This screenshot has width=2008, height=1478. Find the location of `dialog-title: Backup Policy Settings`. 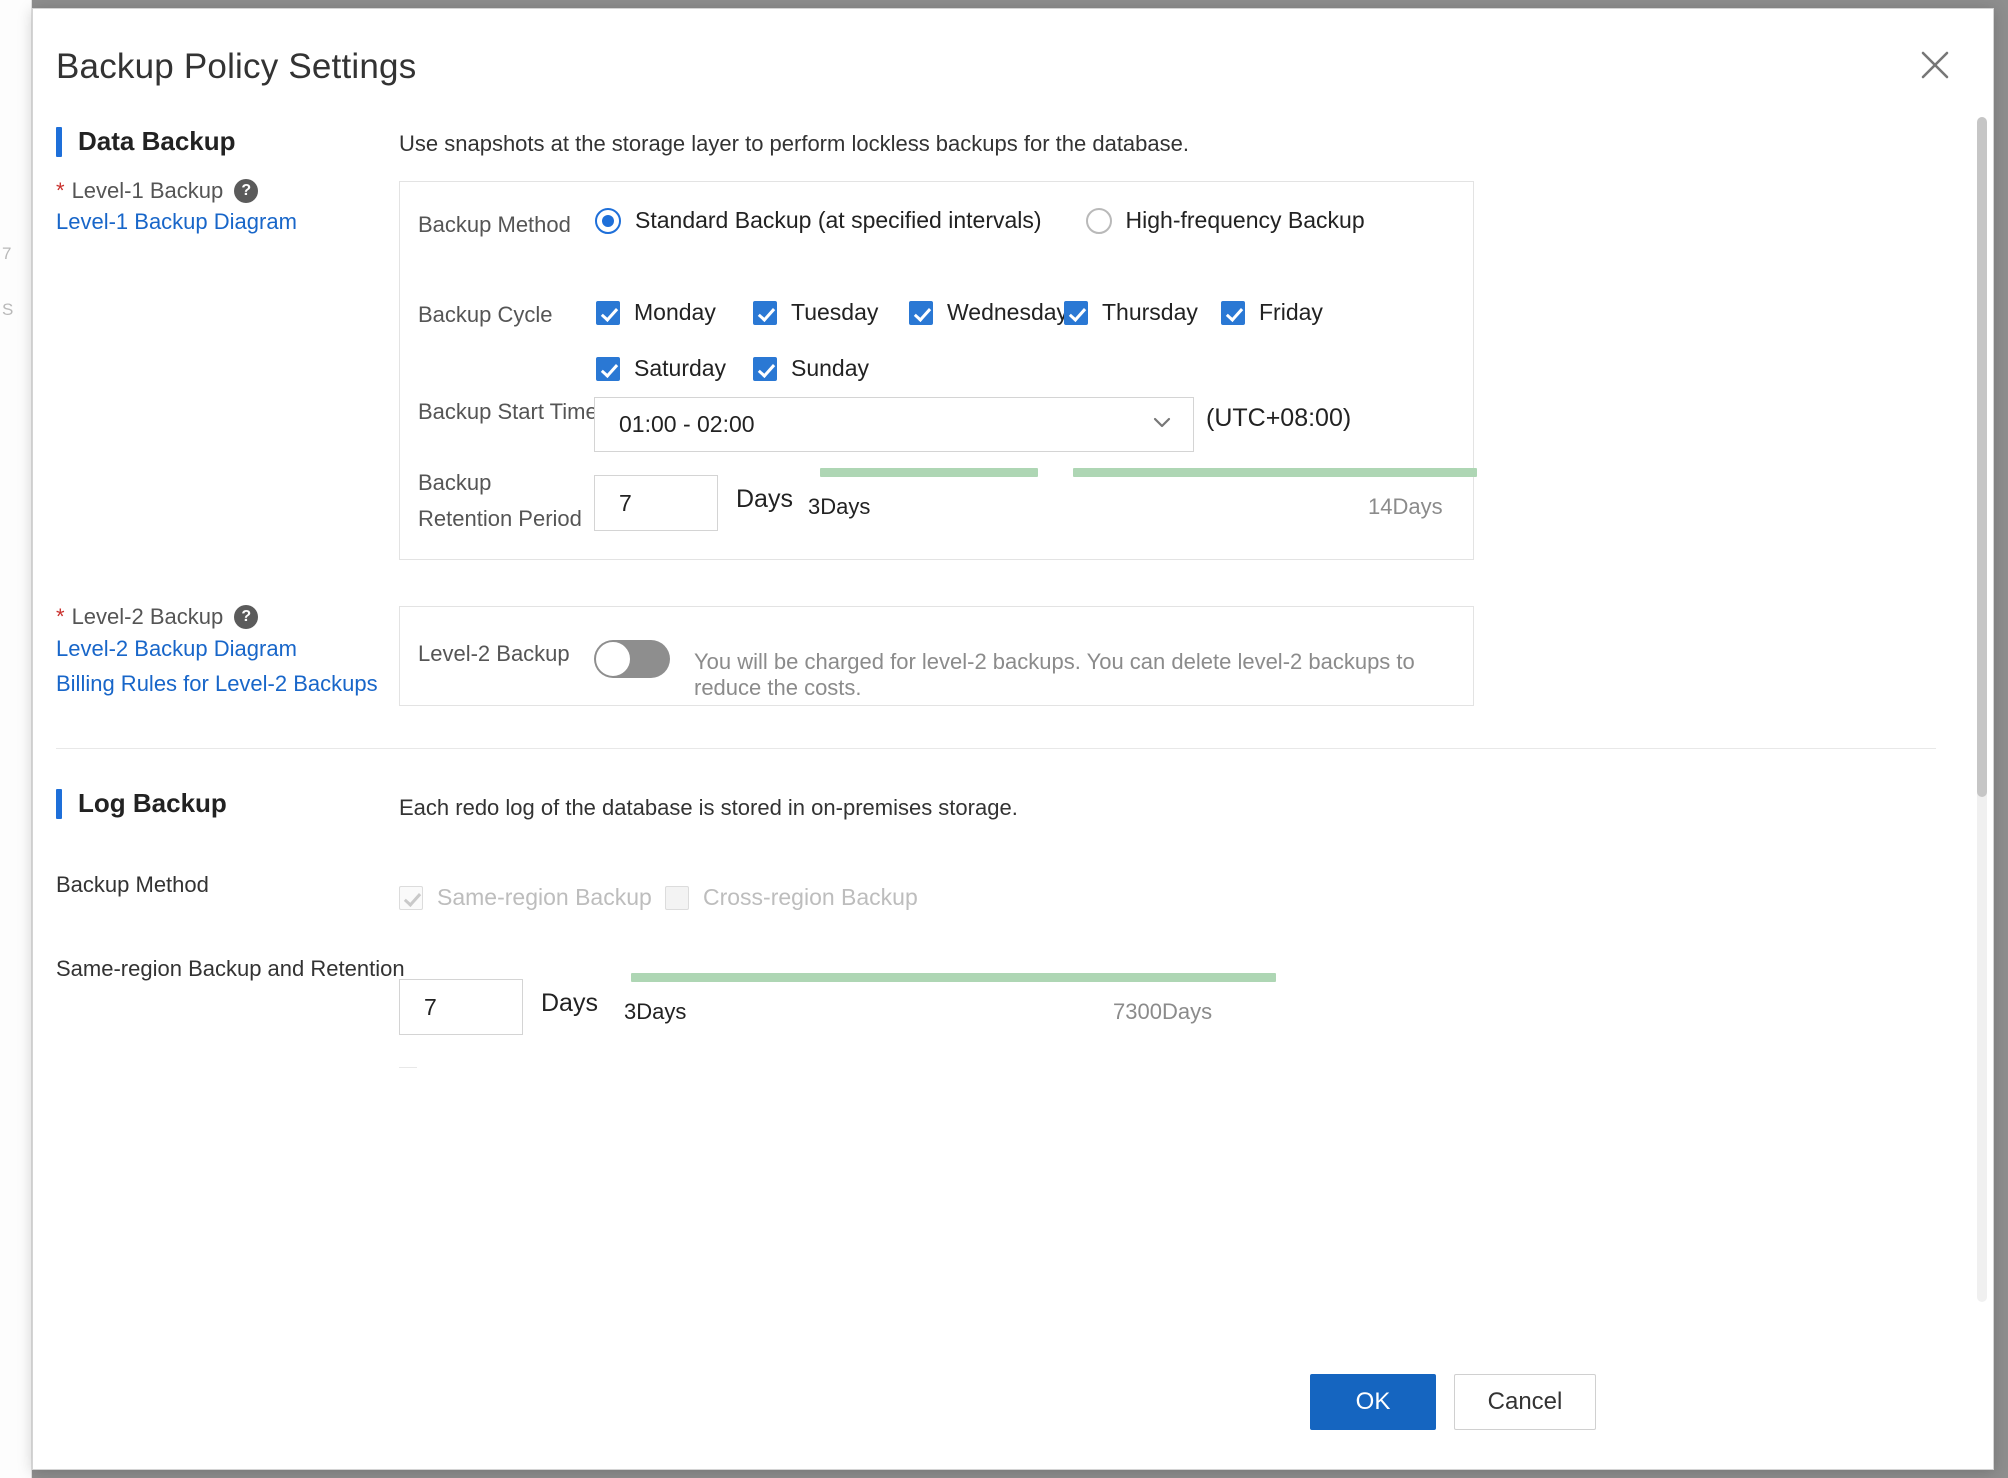

dialog-title: Backup Policy Settings is located at coordinates (236, 66).